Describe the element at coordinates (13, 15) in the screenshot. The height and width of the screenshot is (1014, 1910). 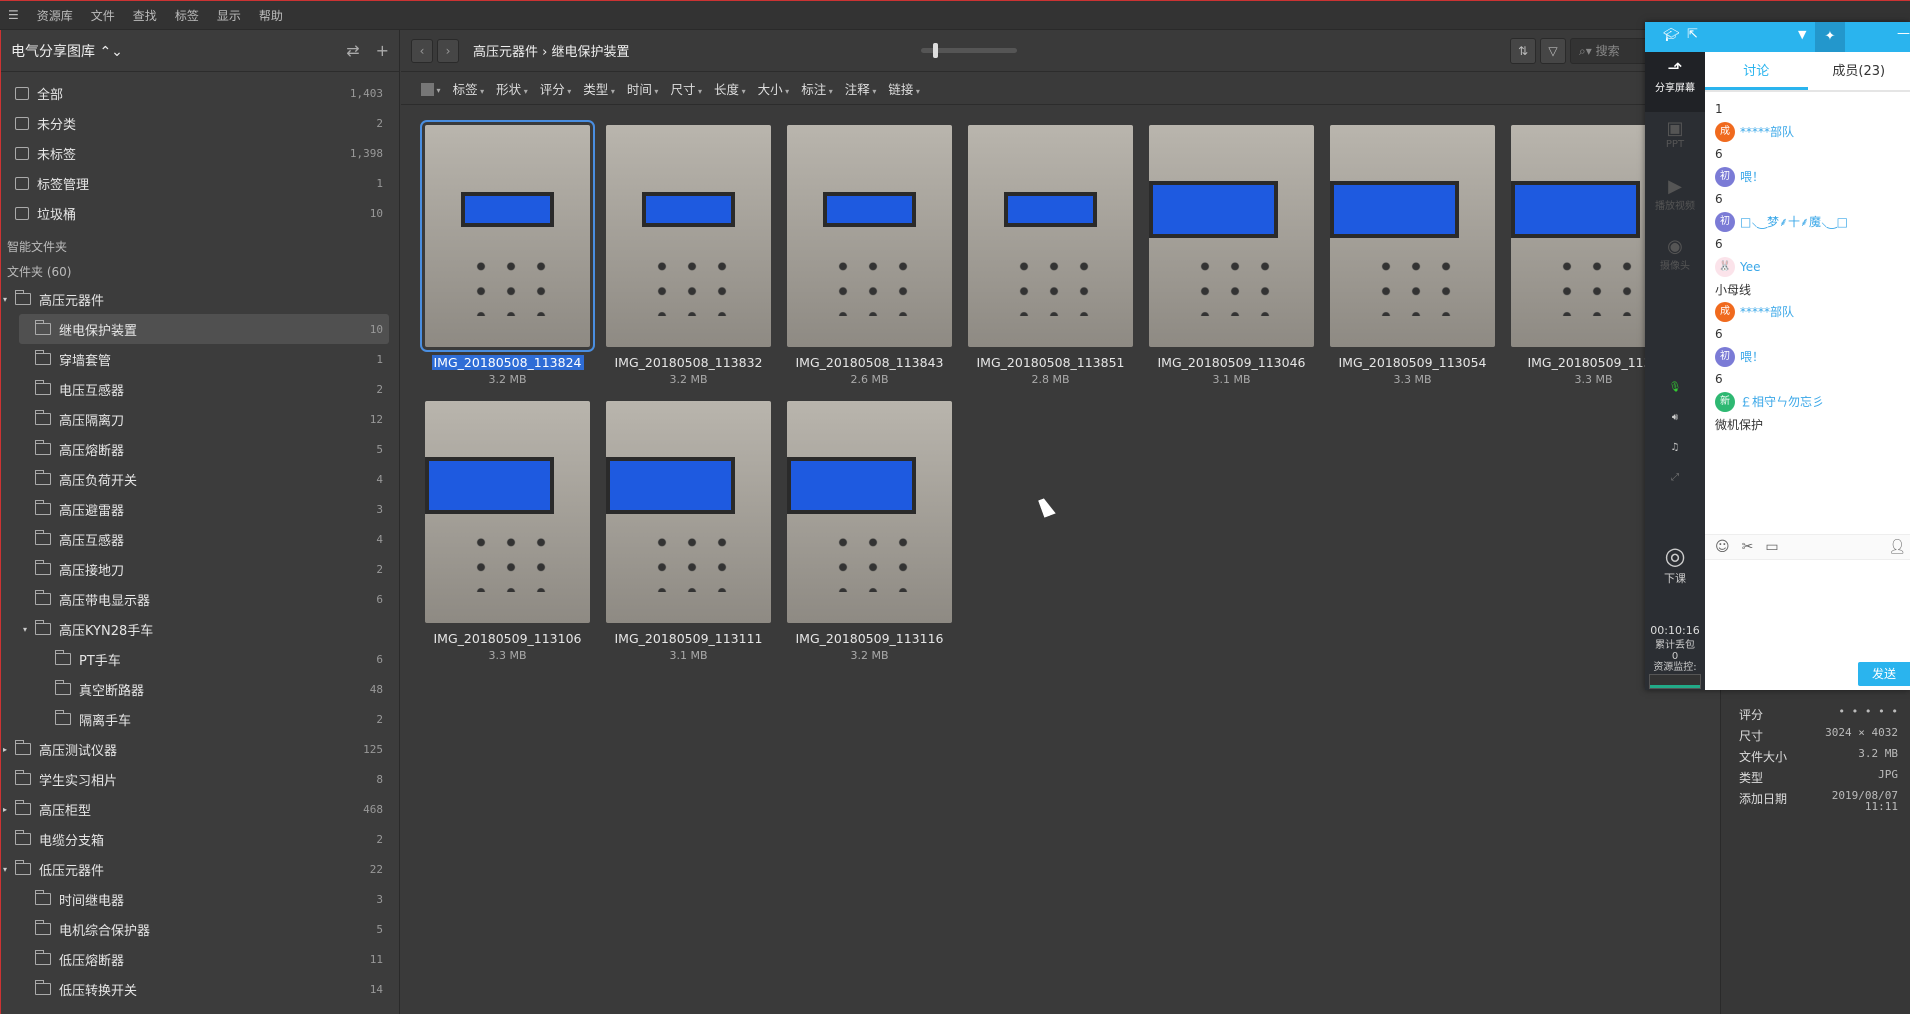
I see `hamburger-icon: ☰` at that location.